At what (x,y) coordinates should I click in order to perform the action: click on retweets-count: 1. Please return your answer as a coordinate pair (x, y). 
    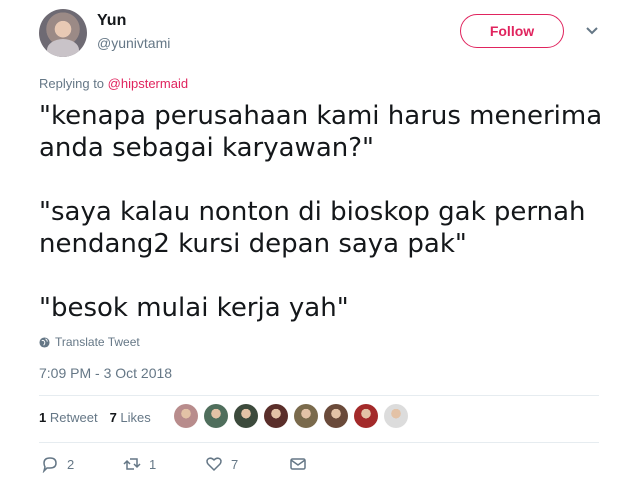
    Looking at the image, I should click on (43, 417).